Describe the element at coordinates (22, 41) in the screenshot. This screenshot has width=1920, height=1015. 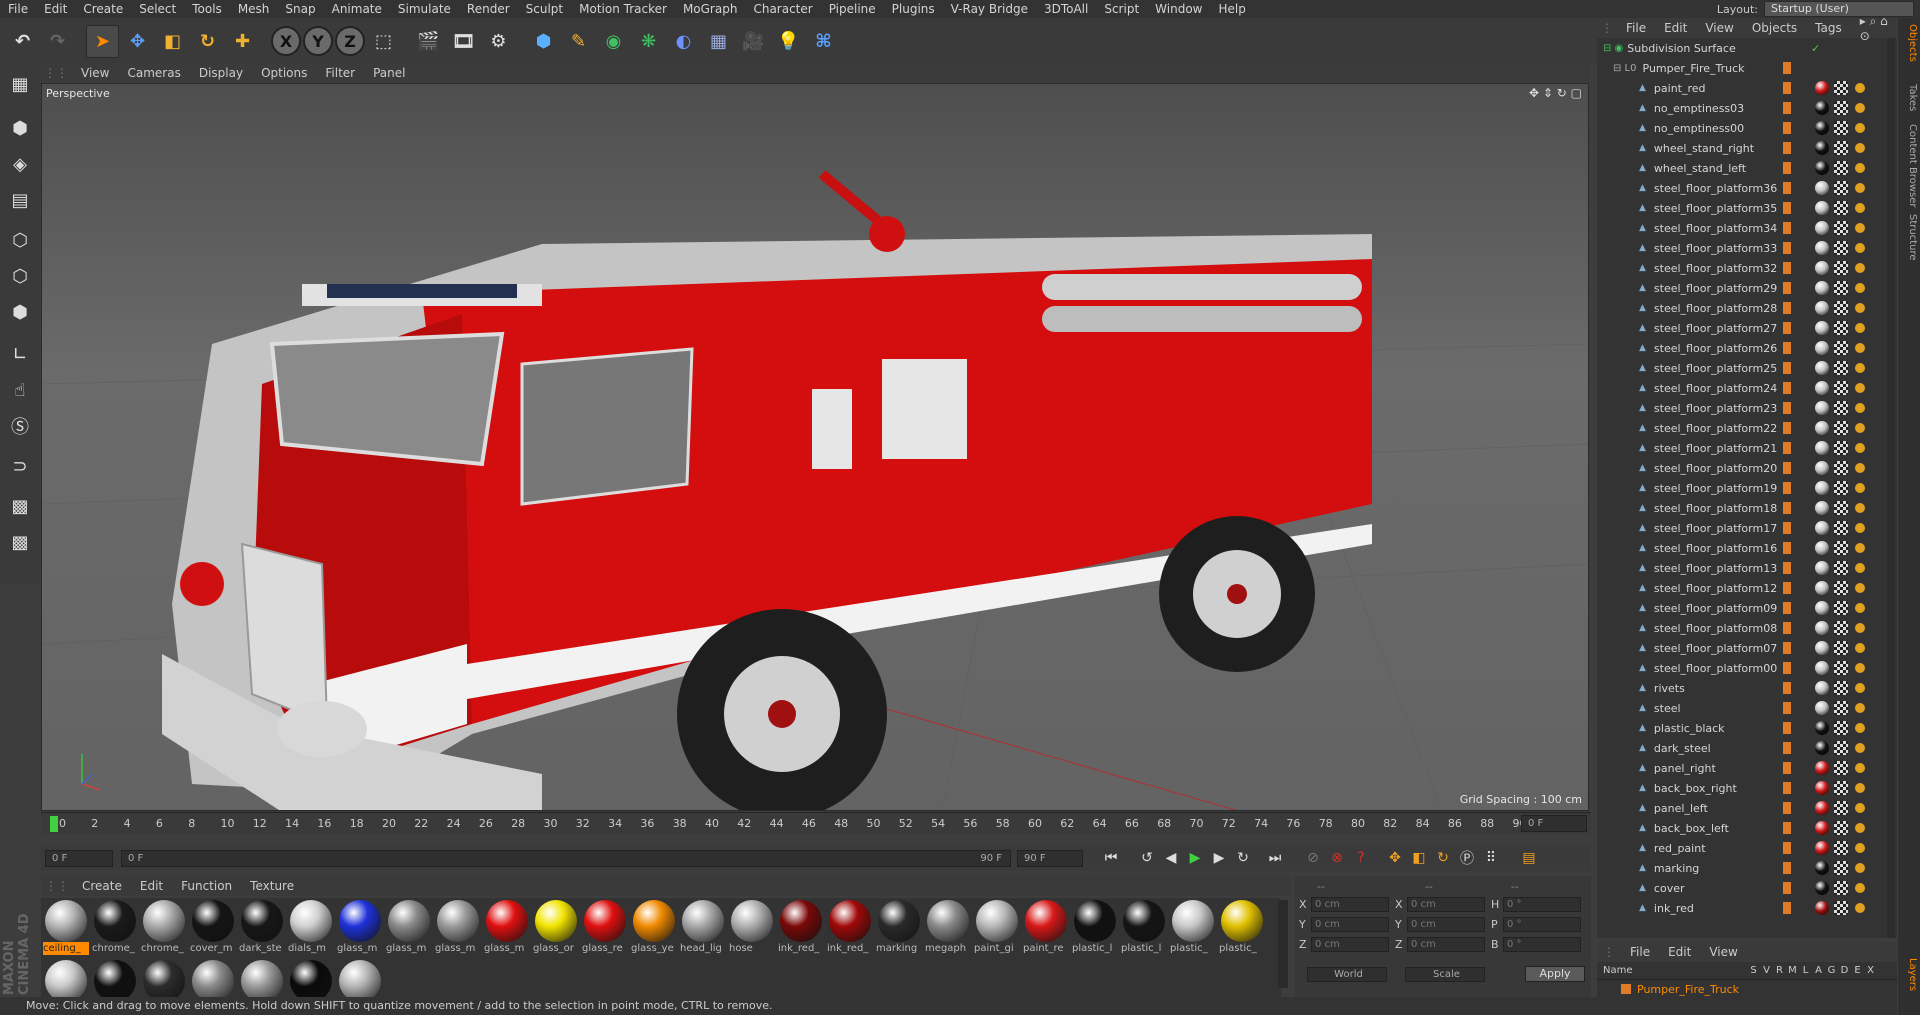
I see `undo-icon: ↶` at that location.